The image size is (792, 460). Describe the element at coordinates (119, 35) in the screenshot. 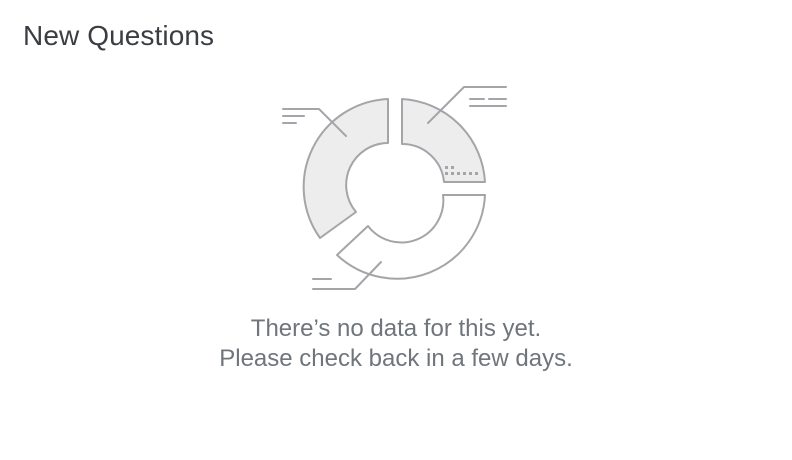

I see `widget-title: New Questions` at that location.